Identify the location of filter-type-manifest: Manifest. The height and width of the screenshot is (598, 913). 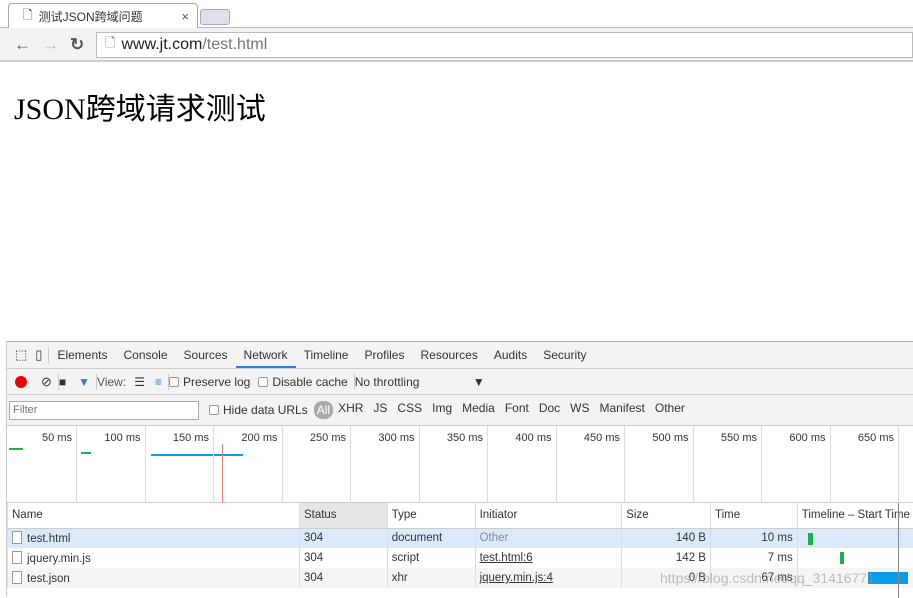
(622, 410).